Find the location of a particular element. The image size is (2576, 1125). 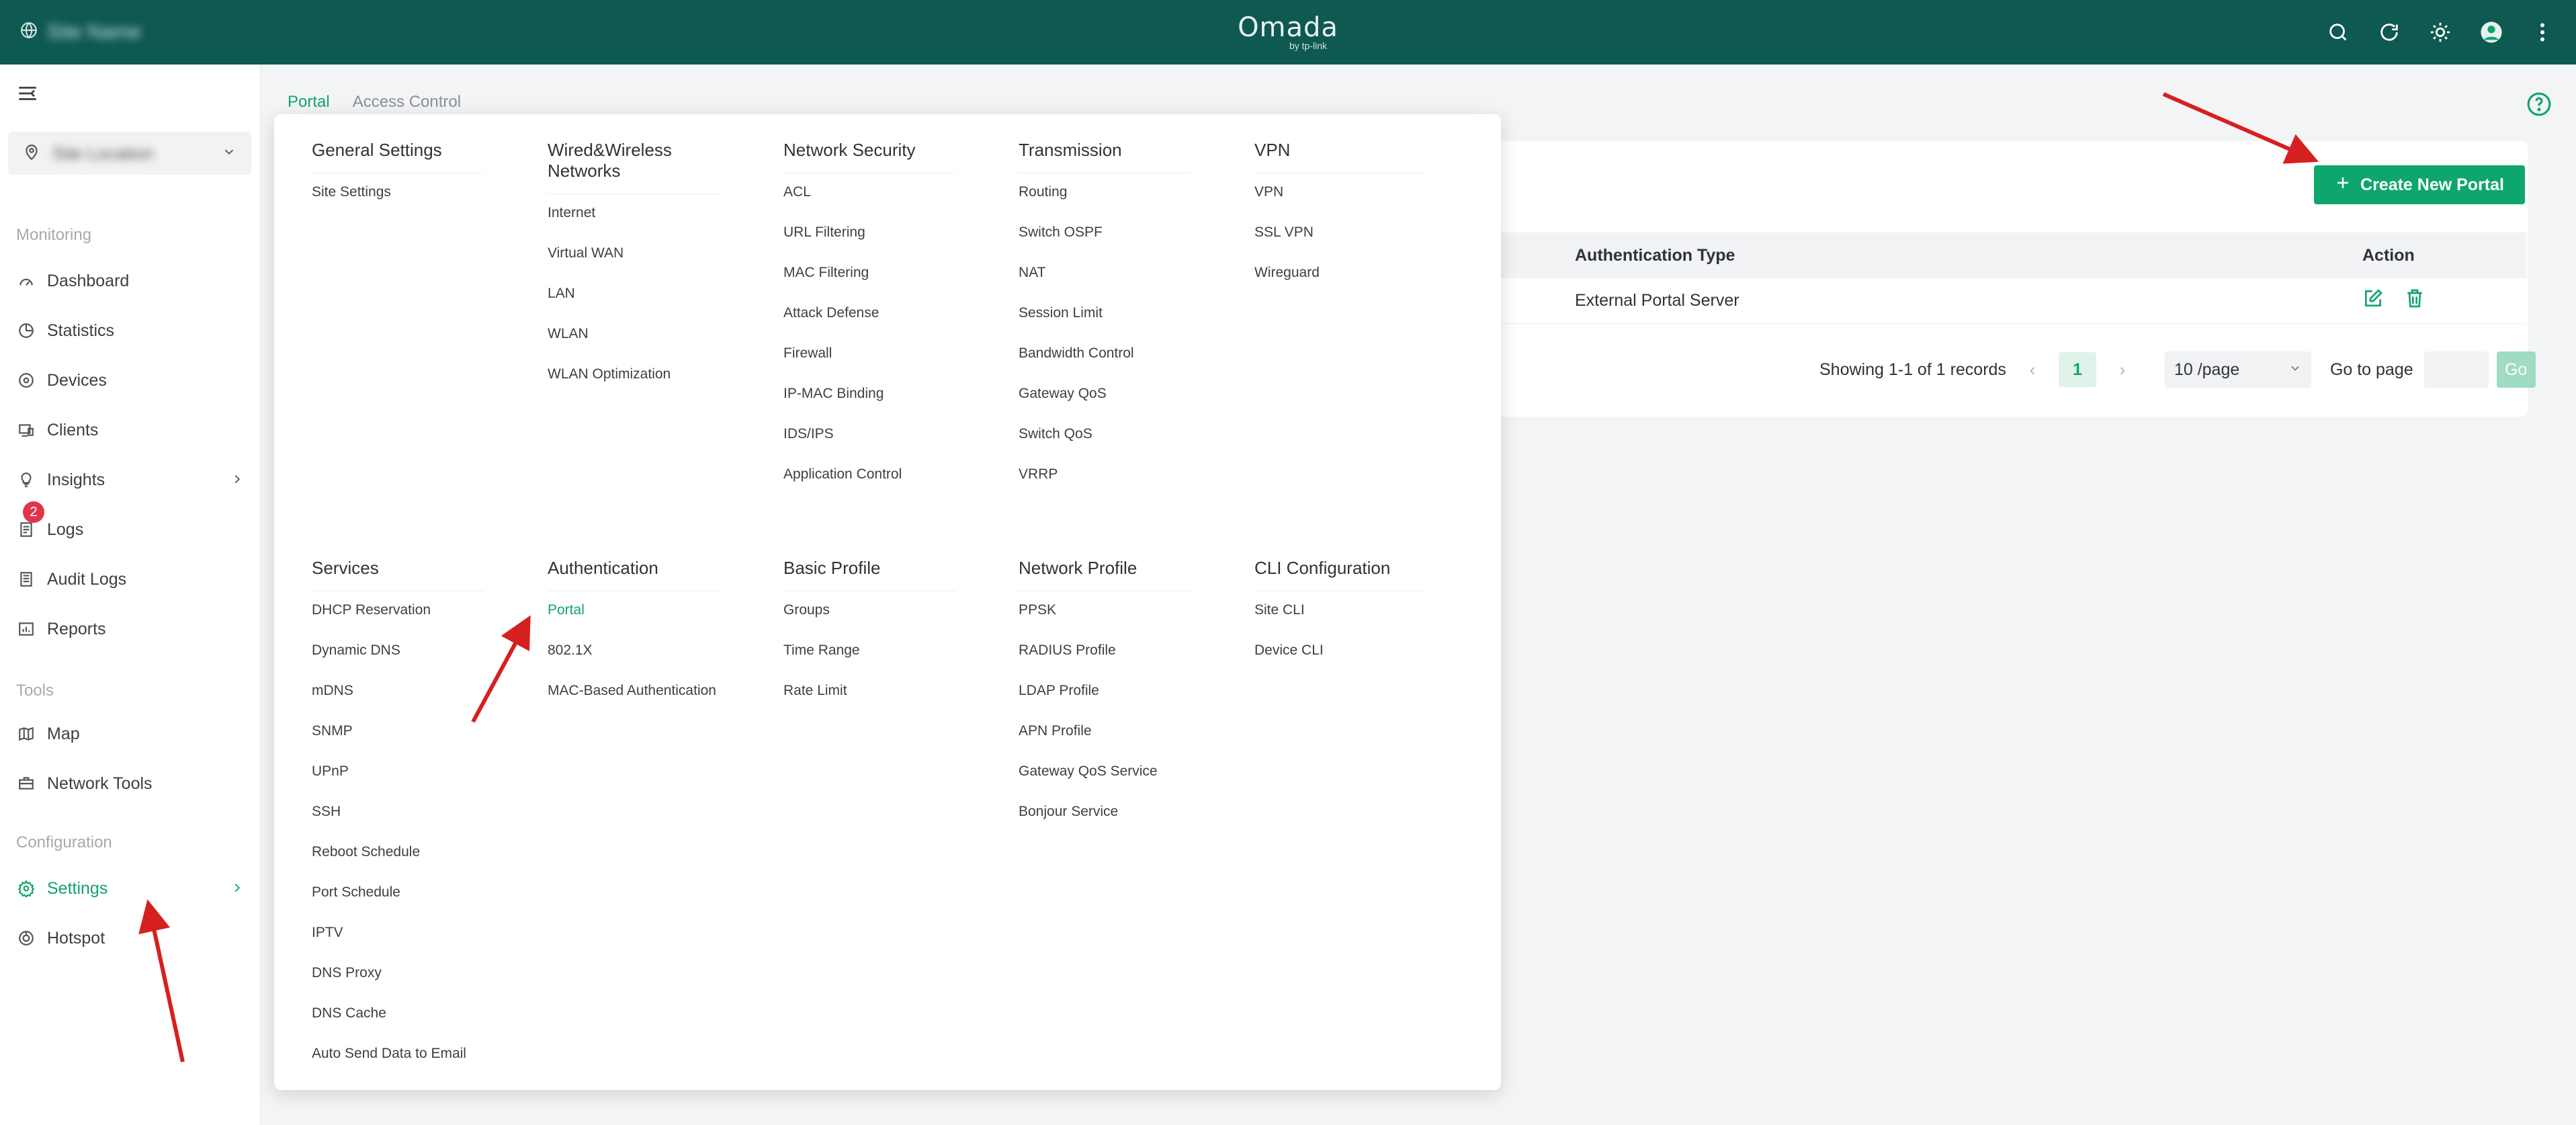

prev-page-icon: ‹ is located at coordinates (2032, 370).